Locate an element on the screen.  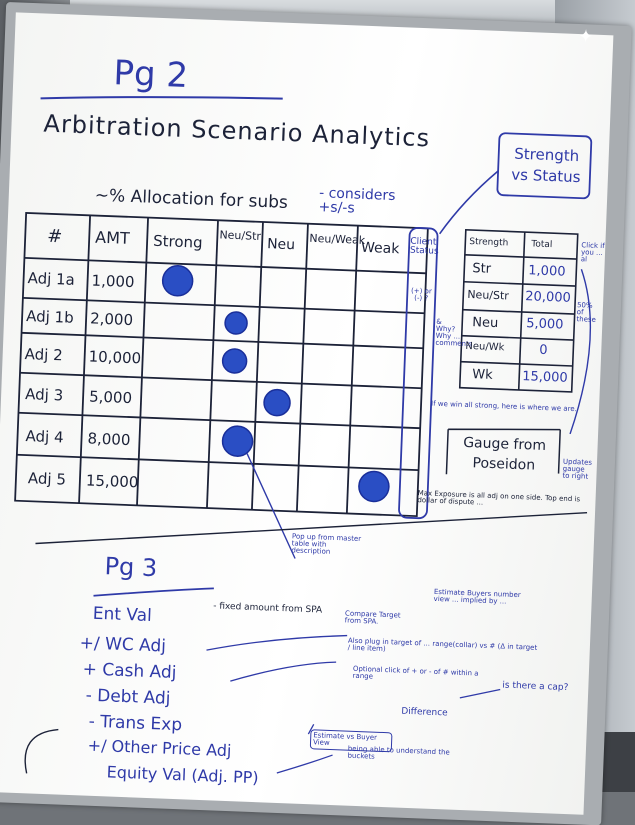
summary-total: 15,000 is located at coordinates (544, 377).